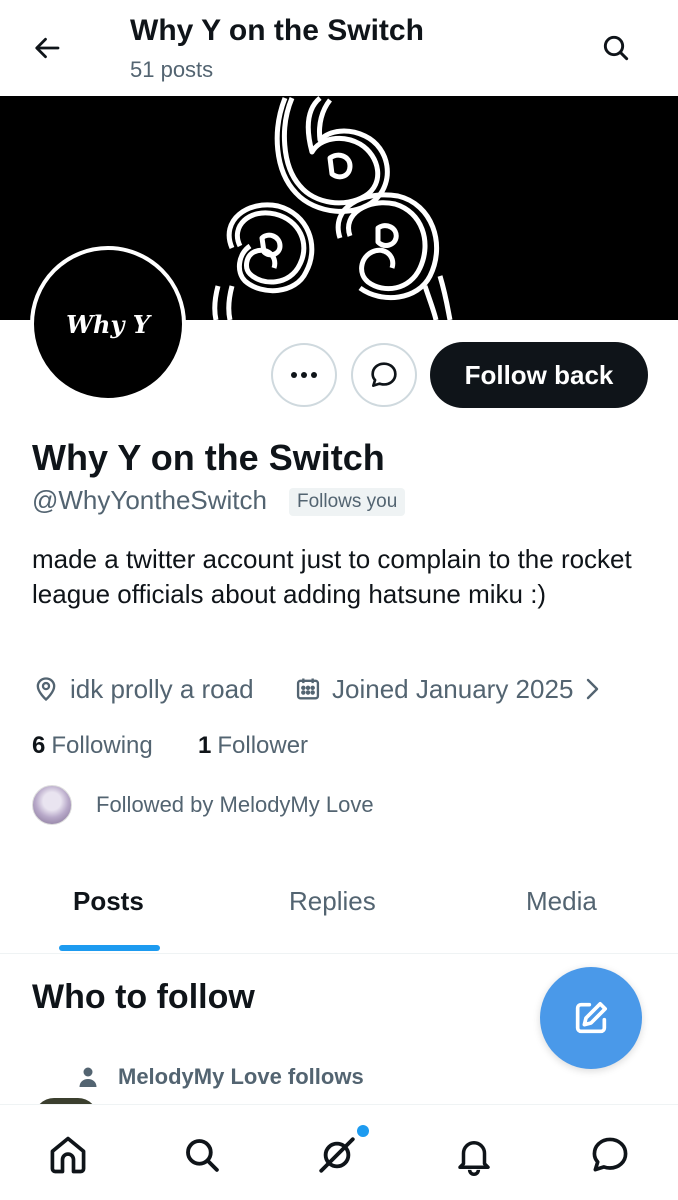 The height and width of the screenshot is (1200, 678). I want to click on bell-icon, so click(474, 1158).